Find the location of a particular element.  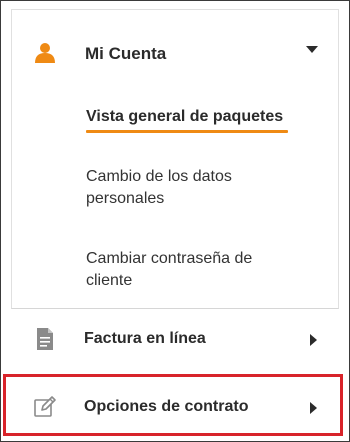

highlight-box is located at coordinates (173, 405).